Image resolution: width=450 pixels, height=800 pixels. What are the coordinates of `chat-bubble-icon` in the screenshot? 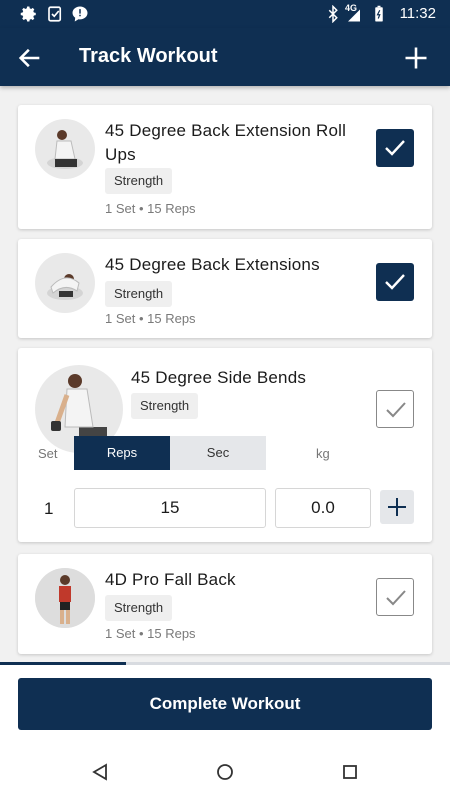 It's located at (80, 14).